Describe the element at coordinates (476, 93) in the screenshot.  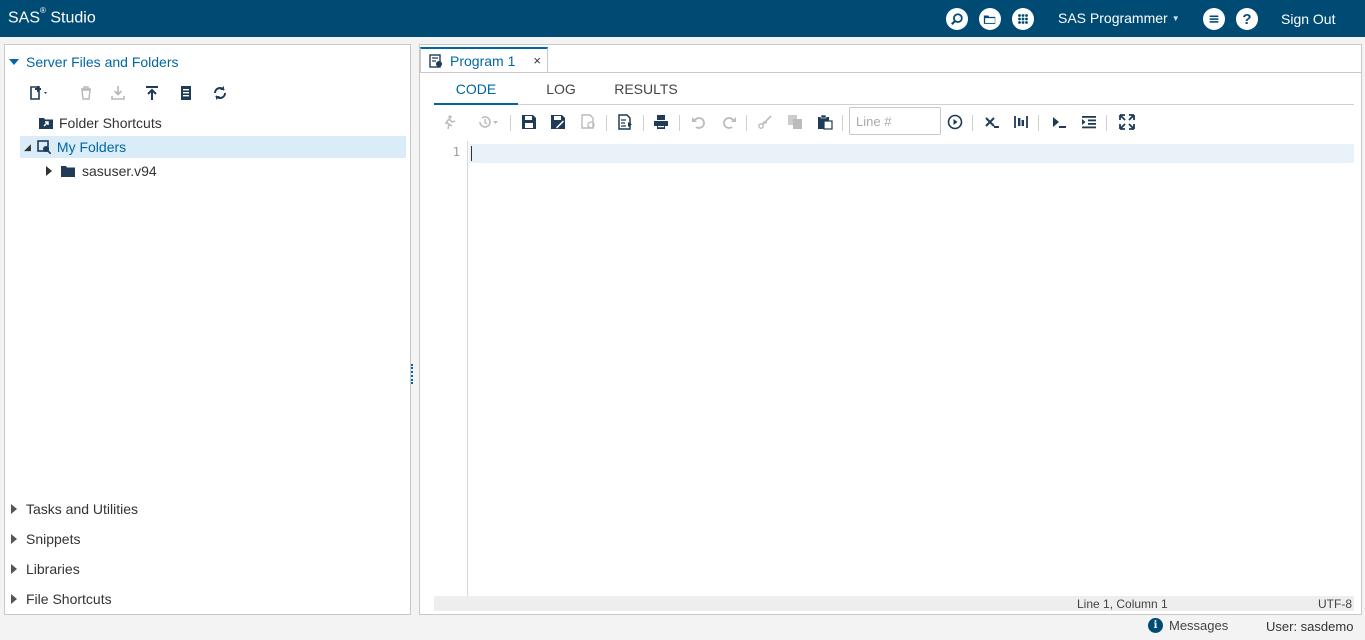
I see `tab-code: CODE` at that location.